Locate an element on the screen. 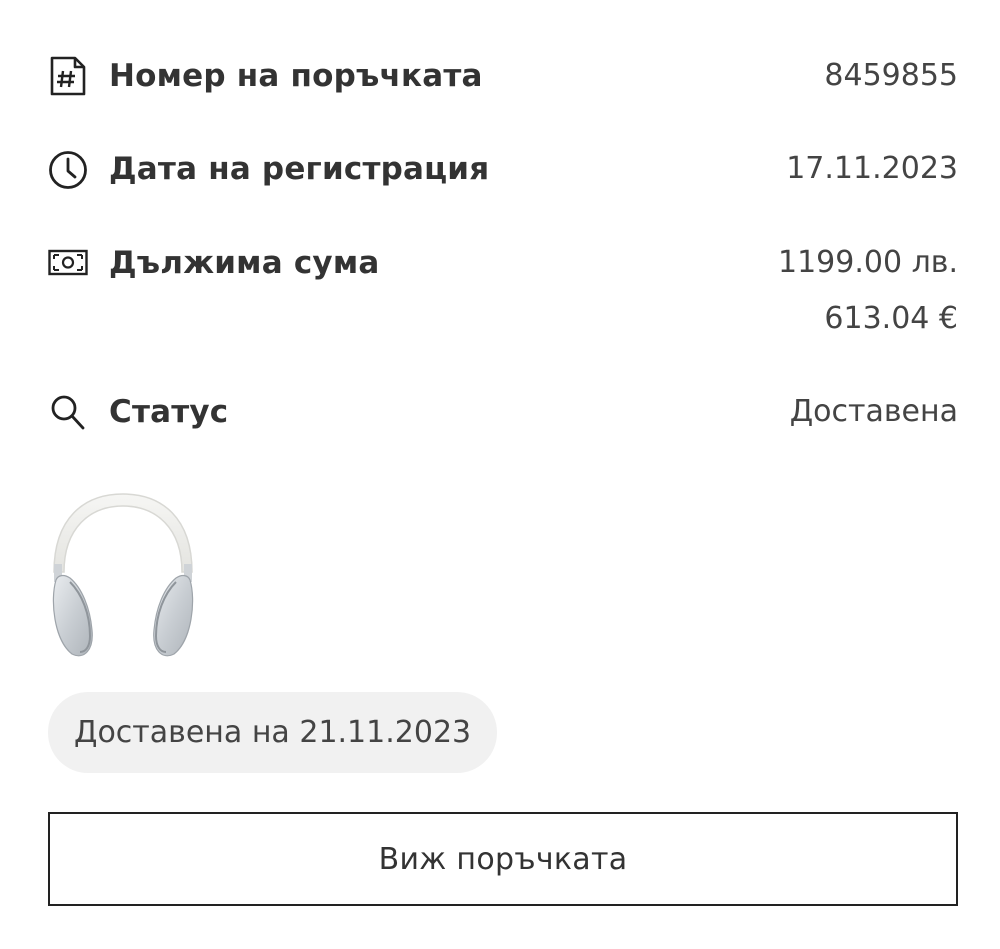 The image size is (1000, 949). order-number-value: 8459855 is located at coordinates (891, 75).